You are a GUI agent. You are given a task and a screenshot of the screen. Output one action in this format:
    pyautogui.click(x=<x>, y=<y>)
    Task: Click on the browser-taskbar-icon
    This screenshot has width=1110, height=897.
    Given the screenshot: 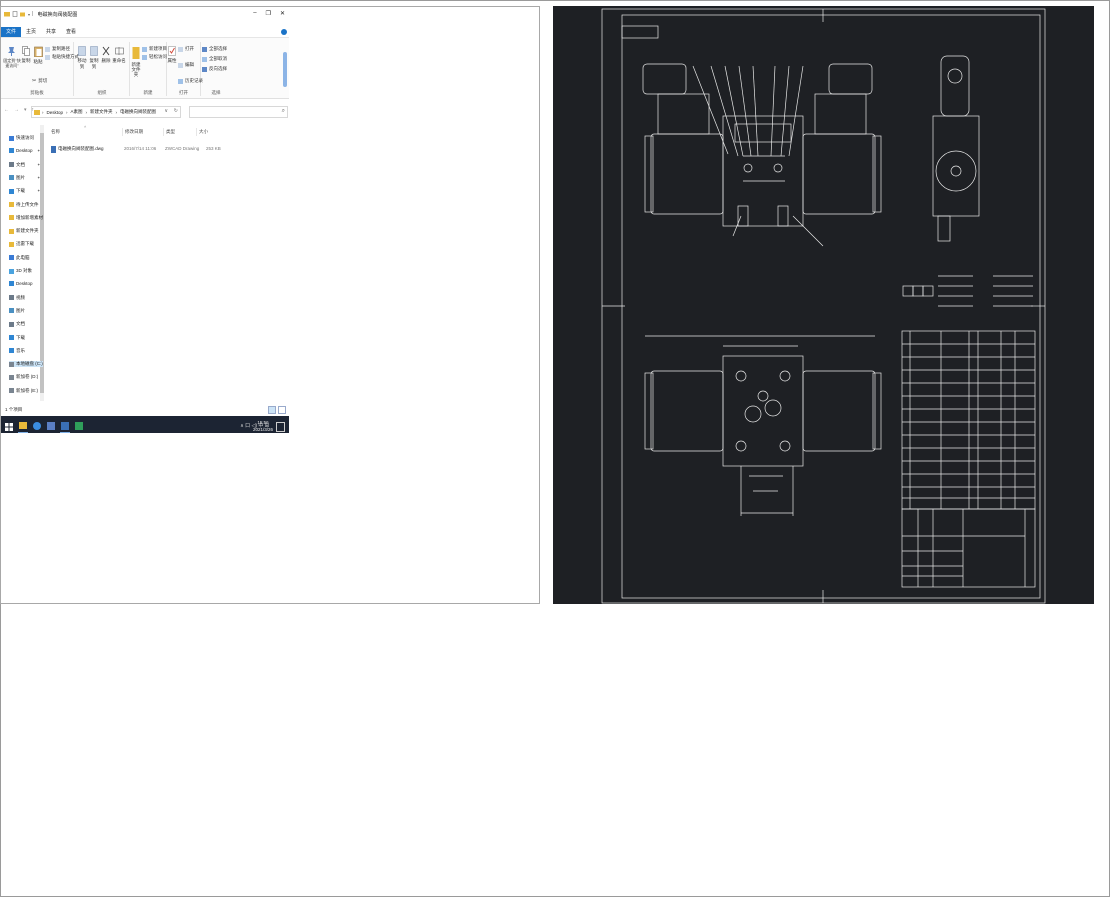 What is the action you would take?
    pyautogui.click(x=37, y=426)
    